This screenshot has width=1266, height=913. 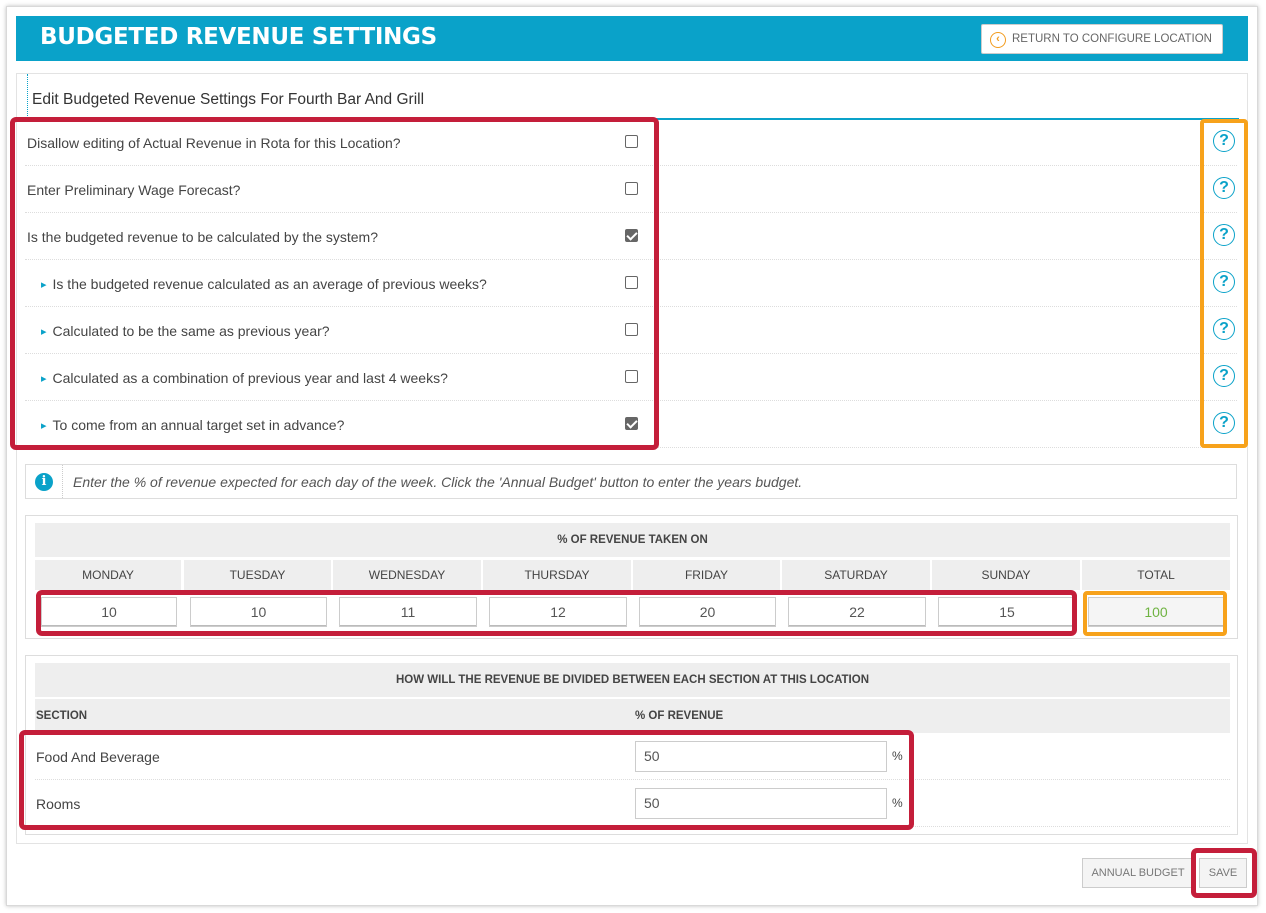 What do you see at coordinates (257, 575) in the screenshot?
I see `day-header-tuesday: TUESDAY` at bounding box center [257, 575].